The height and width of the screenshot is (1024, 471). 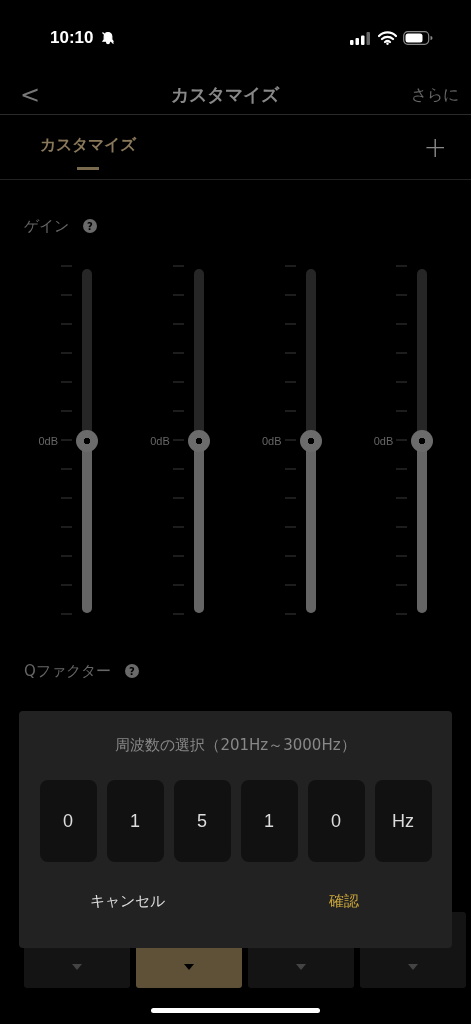 What do you see at coordinates (72, 38) in the screenshot?
I see `status-time: 10:10` at bounding box center [72, 38].